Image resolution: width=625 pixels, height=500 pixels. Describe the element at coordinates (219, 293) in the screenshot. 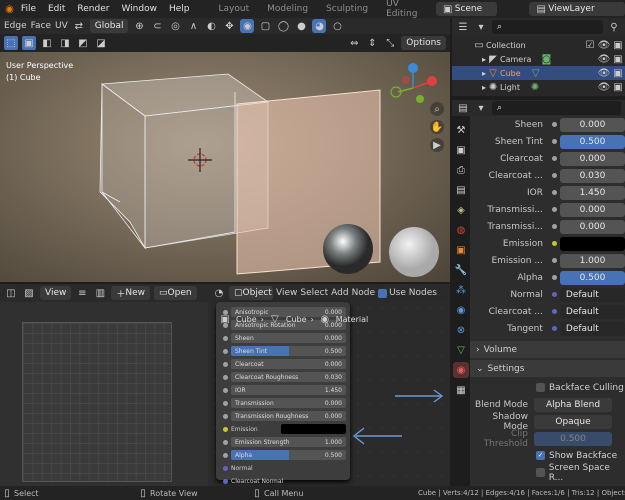

I see `shader-editor-icon: ◔` at that location.